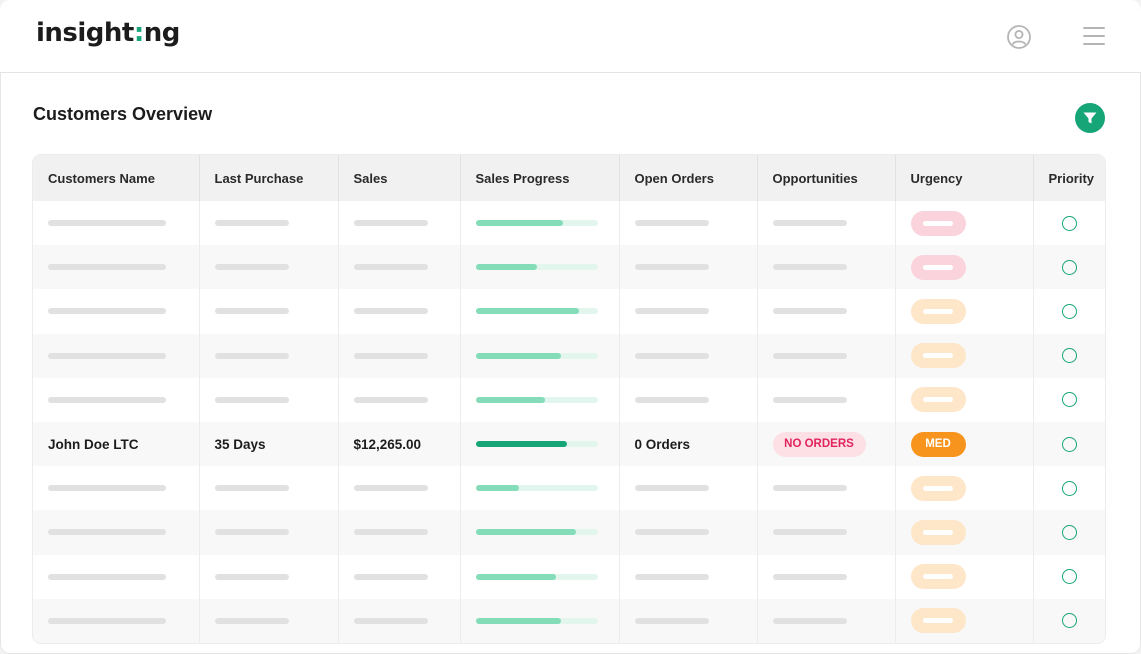 The height and width of the screenshot is (654, 1141). Describe the element at coordinates (162, 33) in the screenshot. I see `logo-suffix: ng` at that location.